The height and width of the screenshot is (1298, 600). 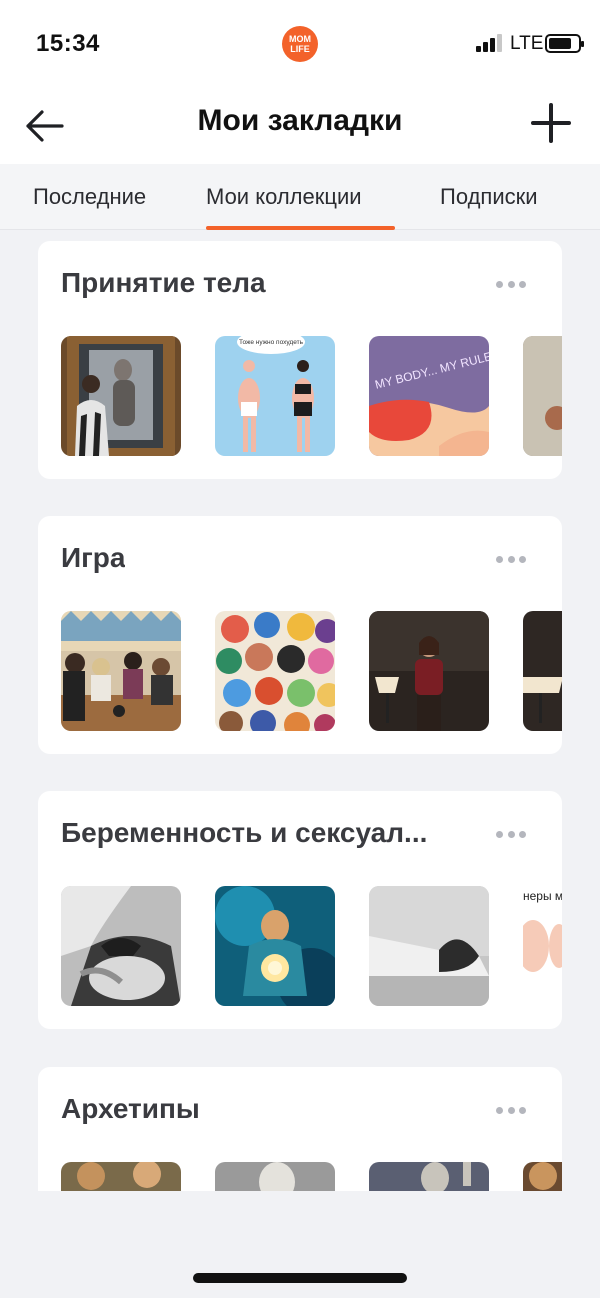 I want to click on thumbnail-image: неры м, so click(x=542, y=946).